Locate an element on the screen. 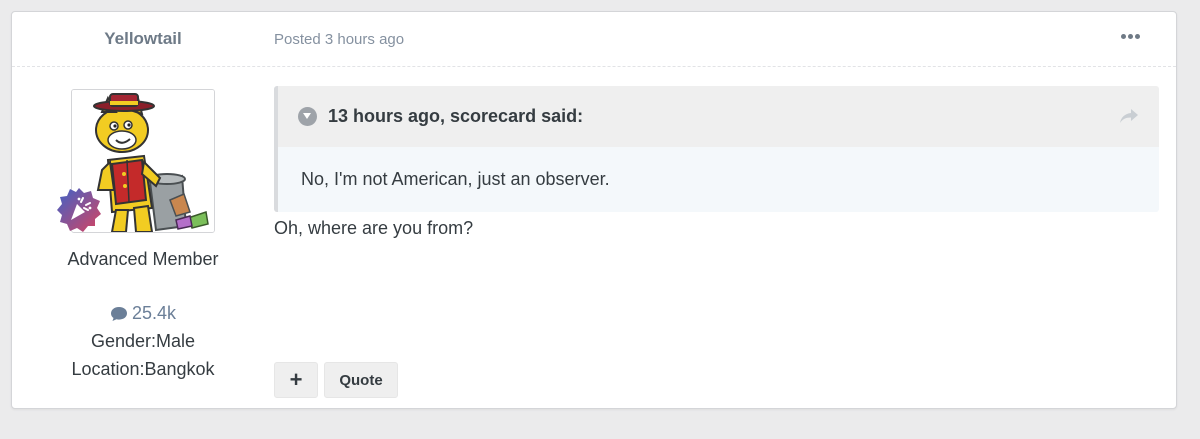 Image resolution: width=1200 pixels, height=439 pixels. quote-header: 13 hours ago, scorecard said: is located at coordinates (718, 116).